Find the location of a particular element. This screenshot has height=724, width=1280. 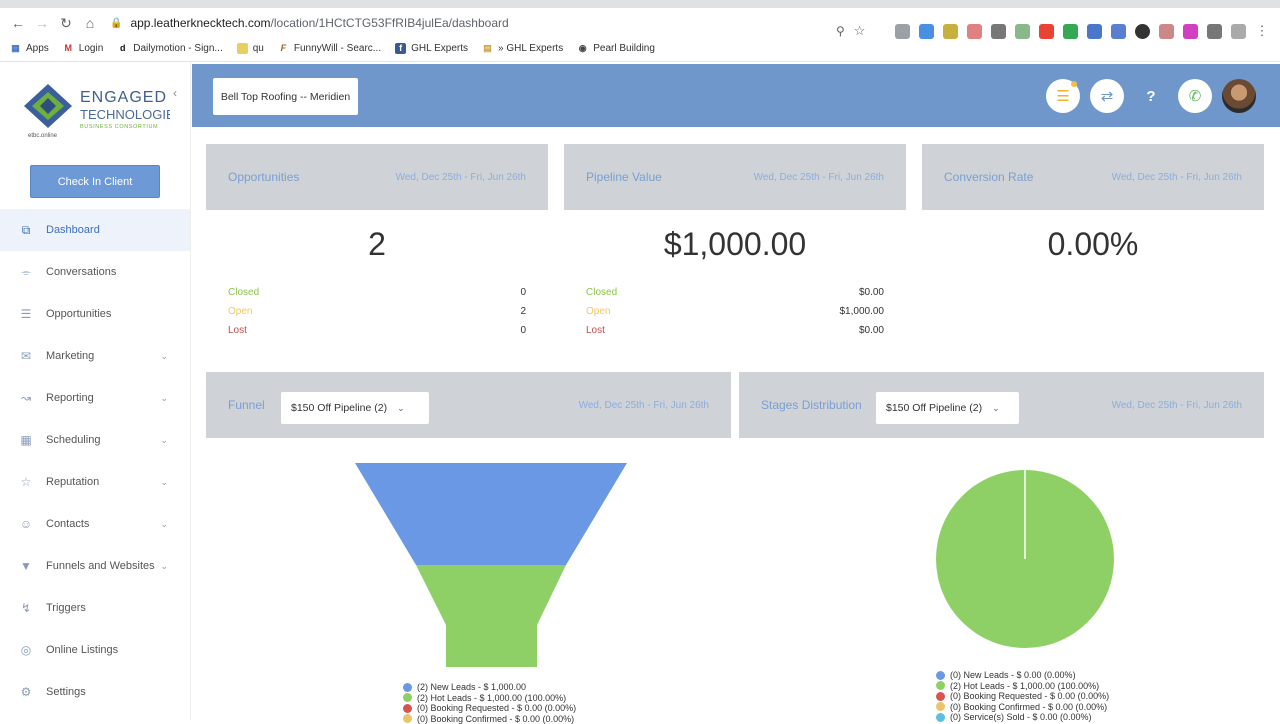

square-extension-icon is located at coordinates (1190, 31).